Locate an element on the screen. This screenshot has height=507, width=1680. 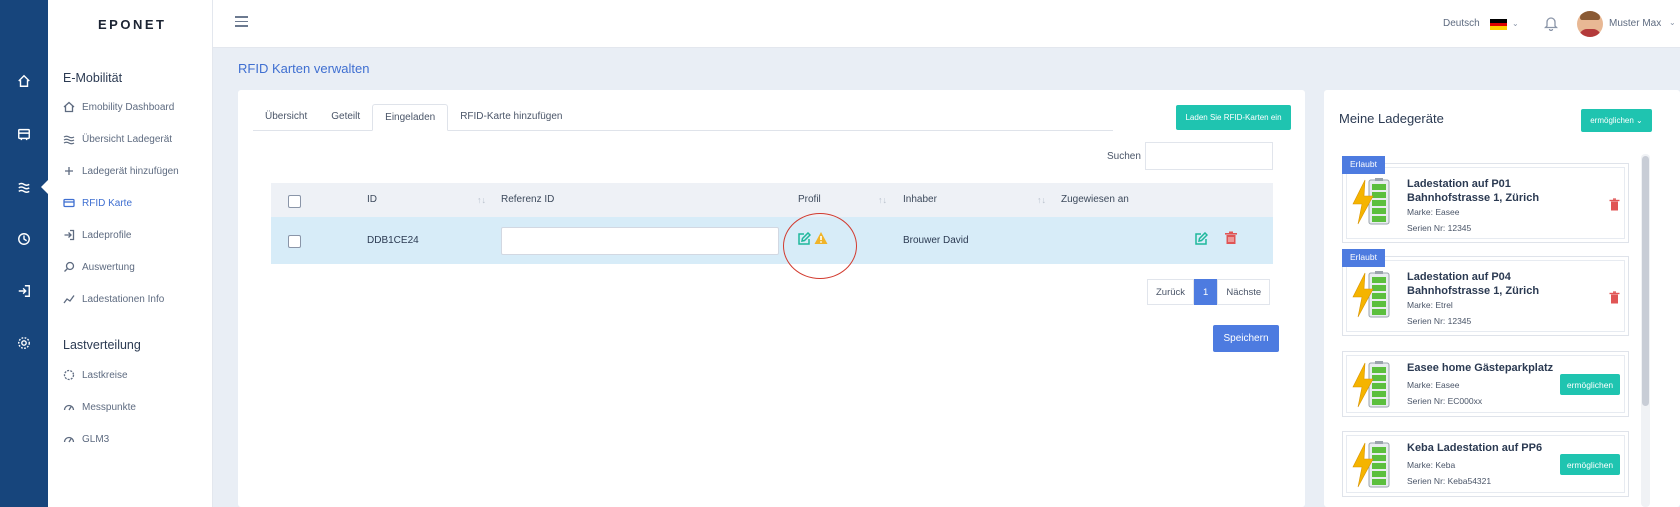
charger-serial: Serien Nr: Keba54321 is located at coordinates (1449, 481).